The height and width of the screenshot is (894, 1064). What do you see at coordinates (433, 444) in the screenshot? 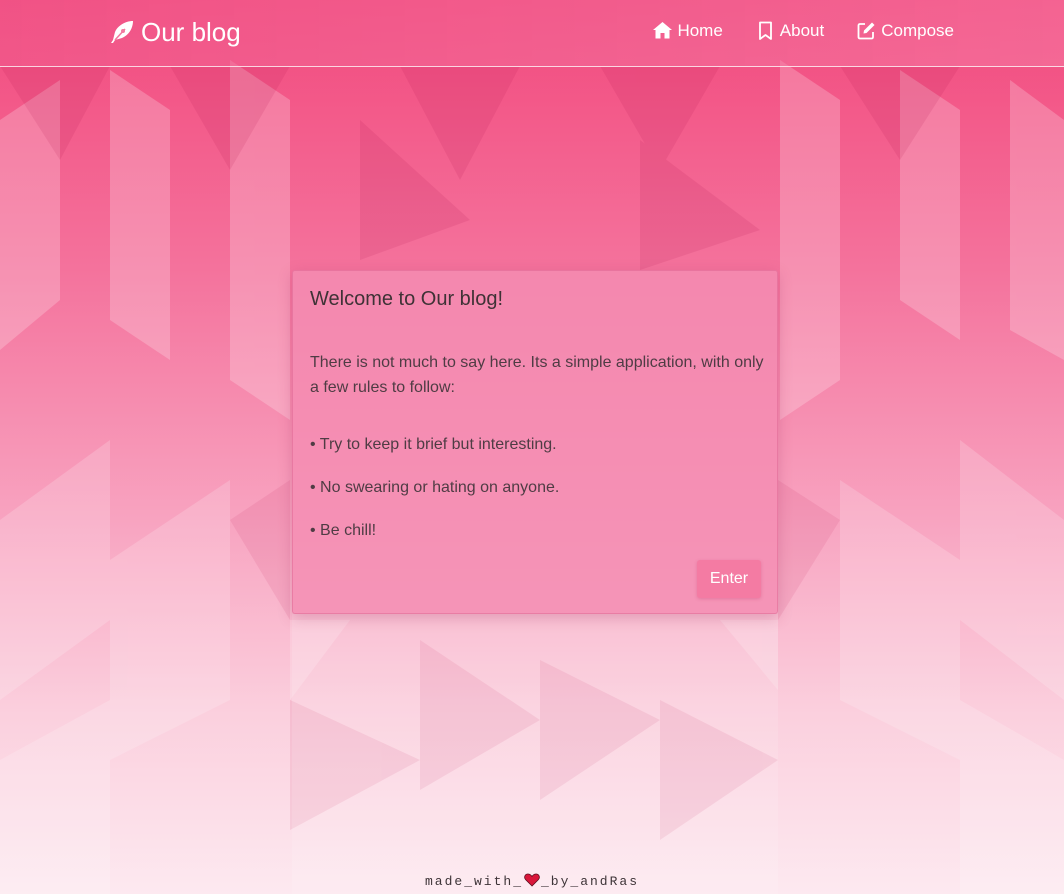
I see `rule-item: • Try to keep it brief but interesting.` at bounding box center [433, 444].